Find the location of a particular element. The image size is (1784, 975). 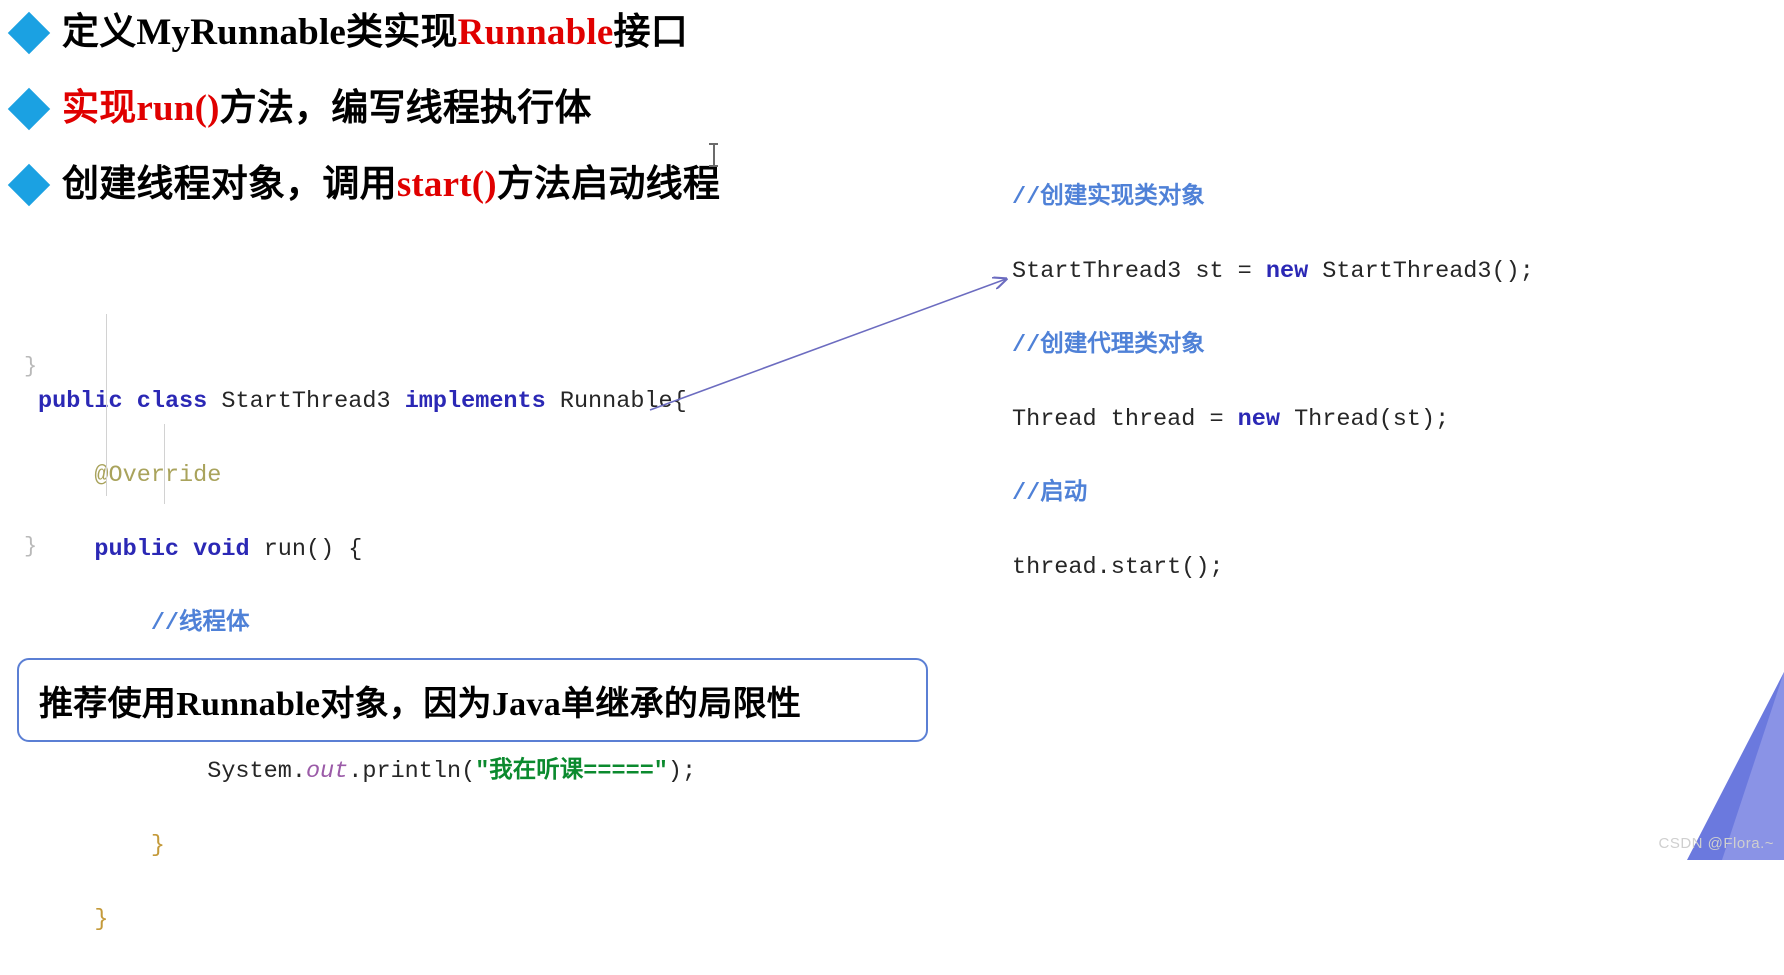

code-line: //启动 is located at coordinates (1050, 493).